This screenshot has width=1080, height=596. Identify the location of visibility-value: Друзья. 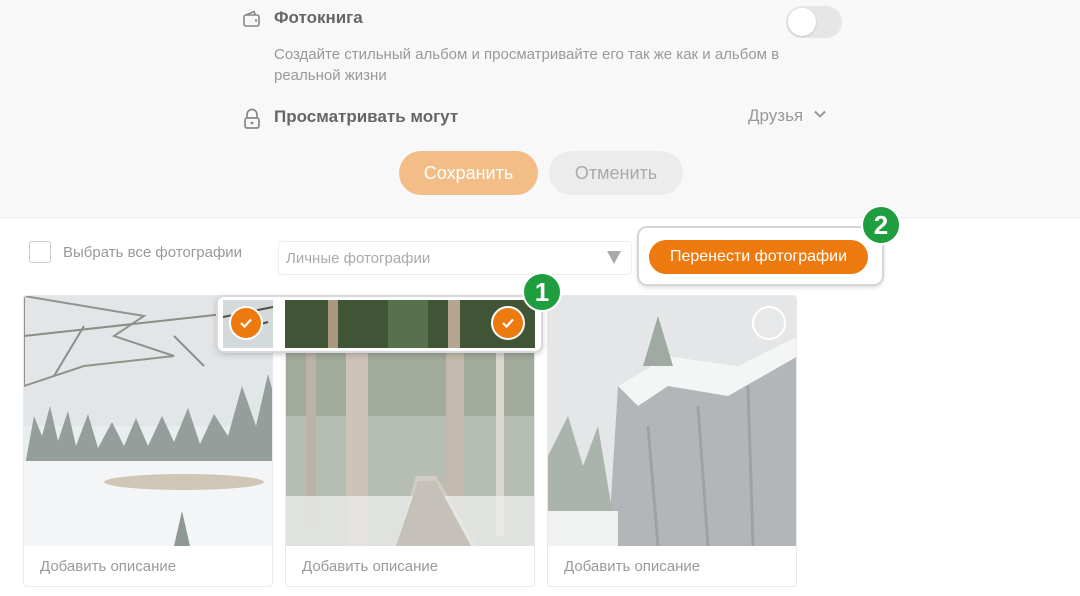
(776, 115).